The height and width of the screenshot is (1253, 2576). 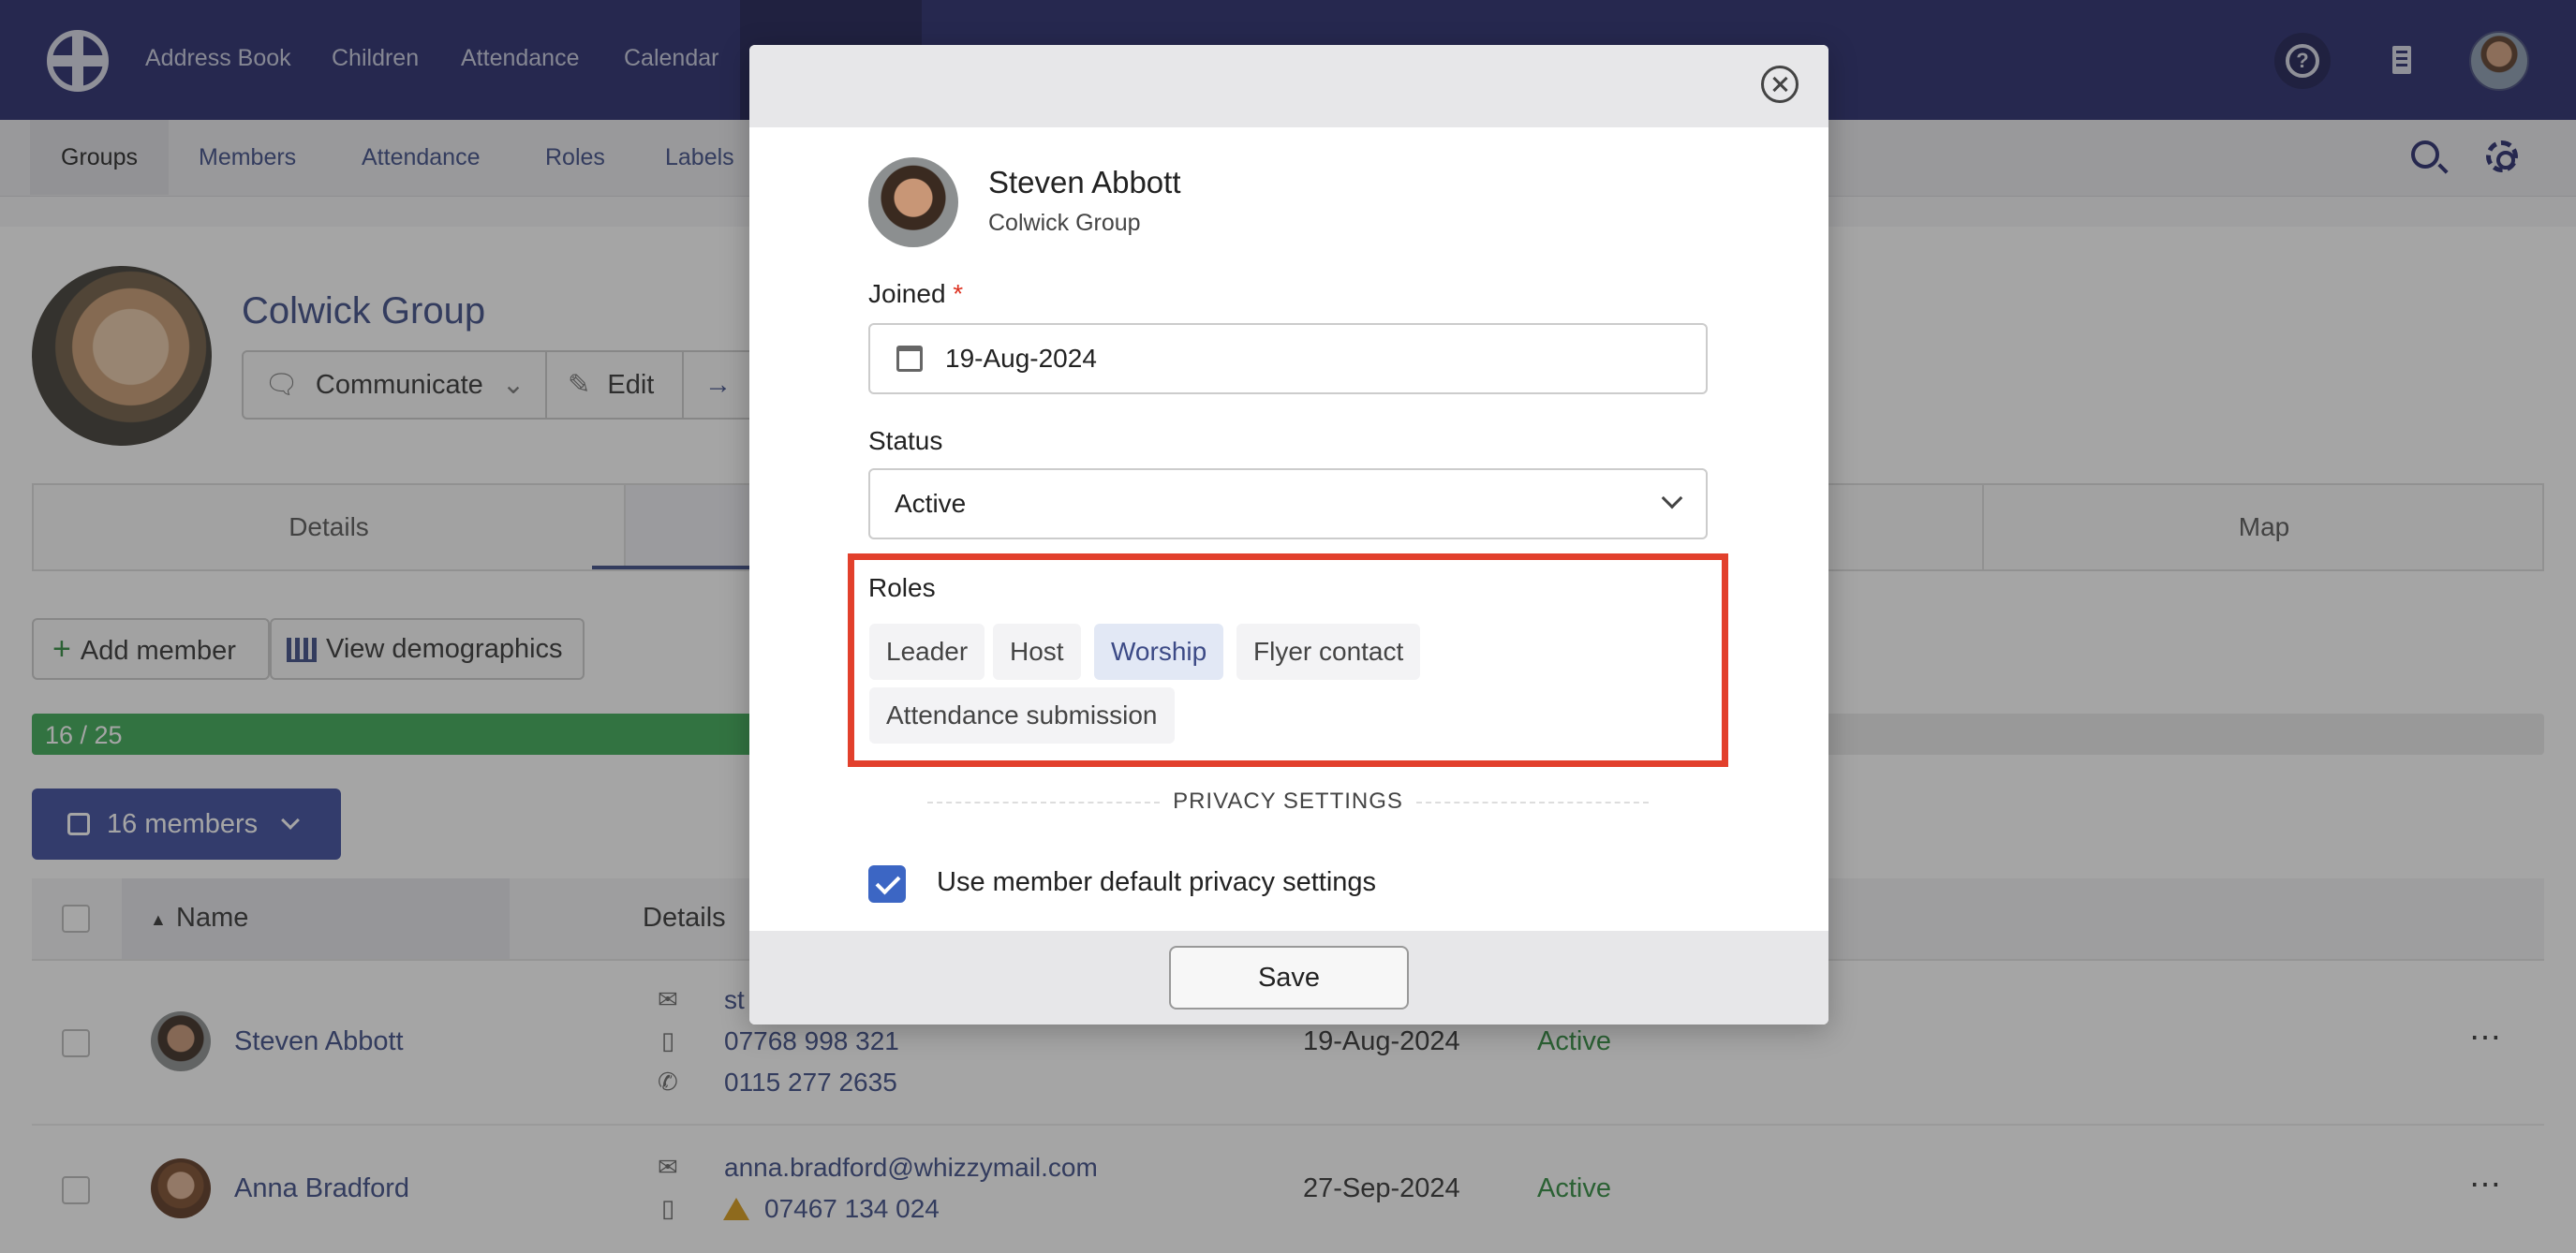 What do you see at coordinates (1288, 86) in the screenshot?
I see `modal-header` at bounding box center [1288, 86].